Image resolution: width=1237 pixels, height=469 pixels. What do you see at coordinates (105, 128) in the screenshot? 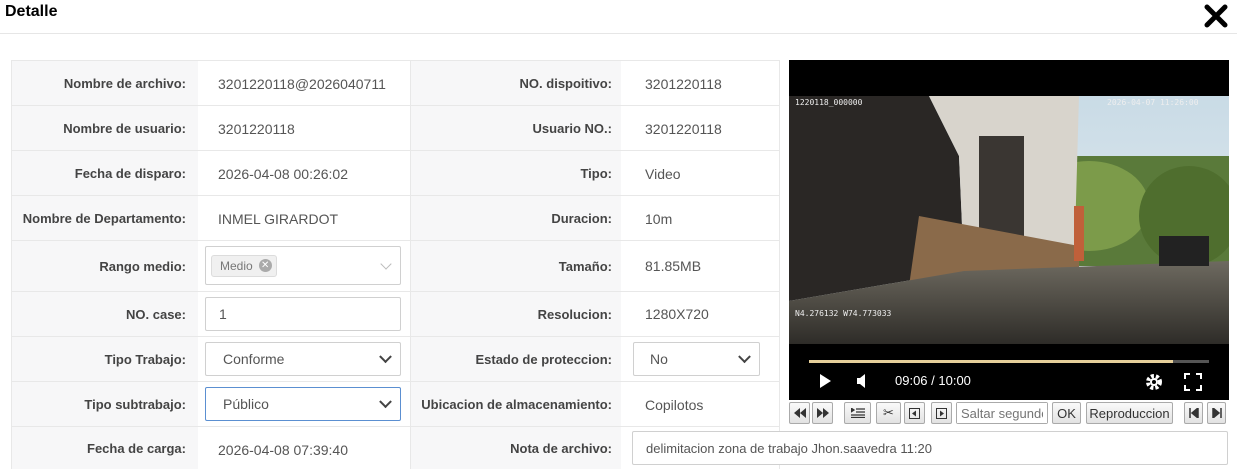
I see `label-nombre-usuario: Nombre de usuario:` at bounding box center [105, 128].